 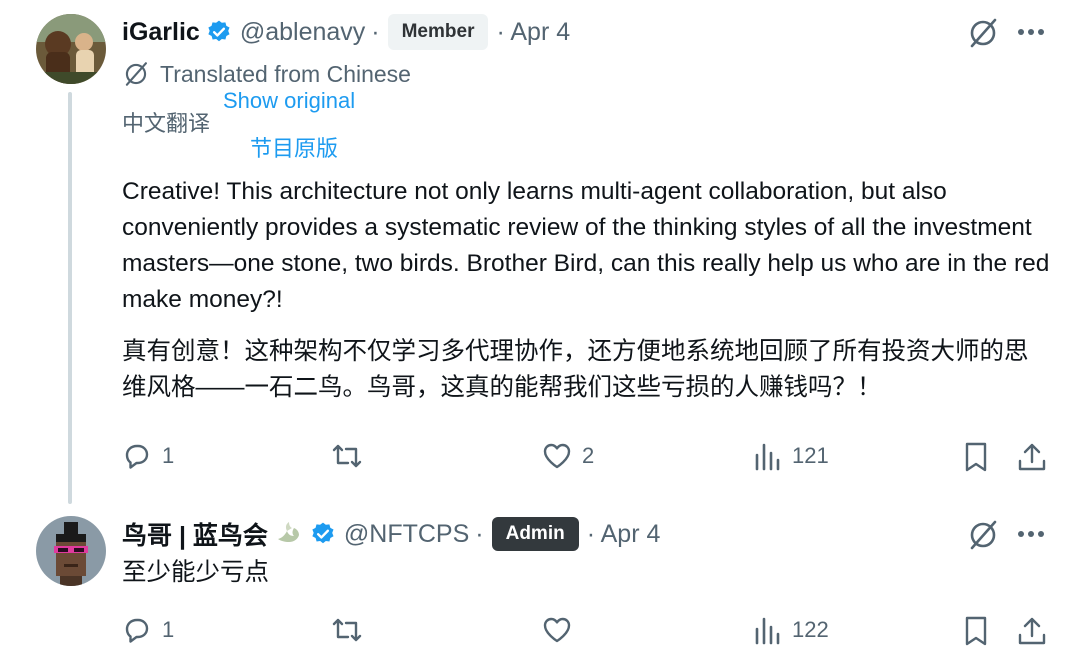 What do you see at coordinates (285, 73) in the screenshot?
I see `translated-label: Translated from Chinese` at bounding box center [285, 73].